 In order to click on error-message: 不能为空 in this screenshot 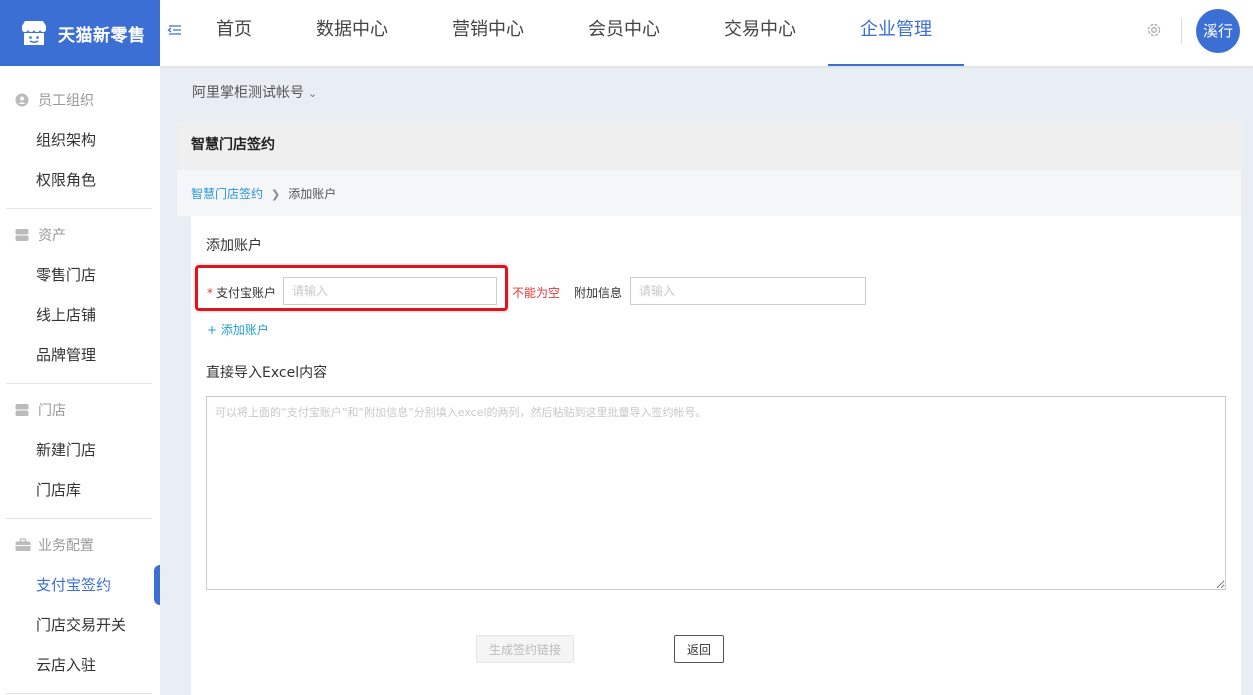, I will do `click(536, 293)`.